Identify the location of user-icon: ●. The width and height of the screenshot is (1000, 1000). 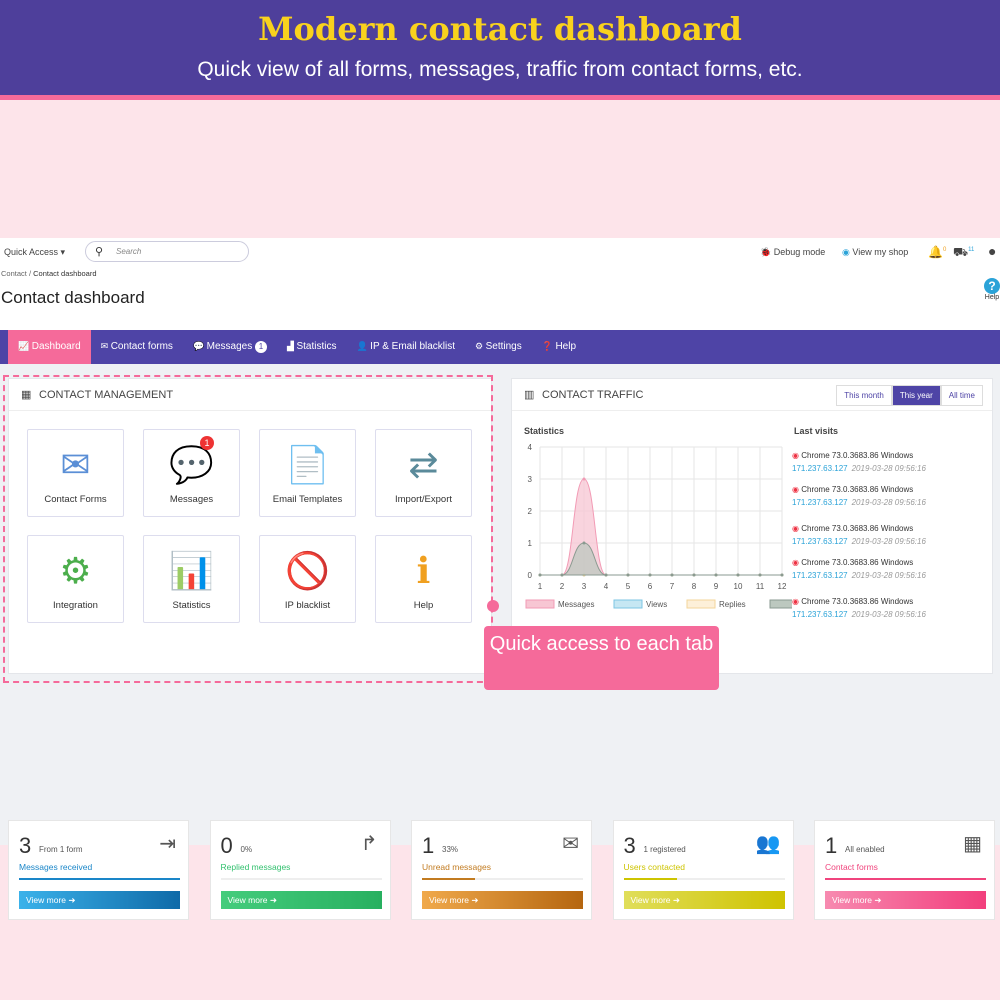
(992, 251).